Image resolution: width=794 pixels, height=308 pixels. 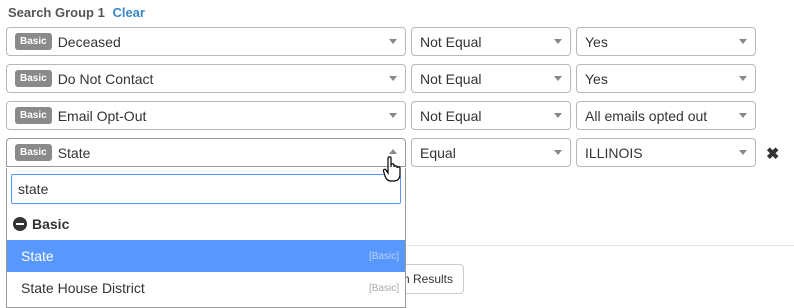 I want to click on value-select-value: All emails opted out, so click(x=646, y=115).